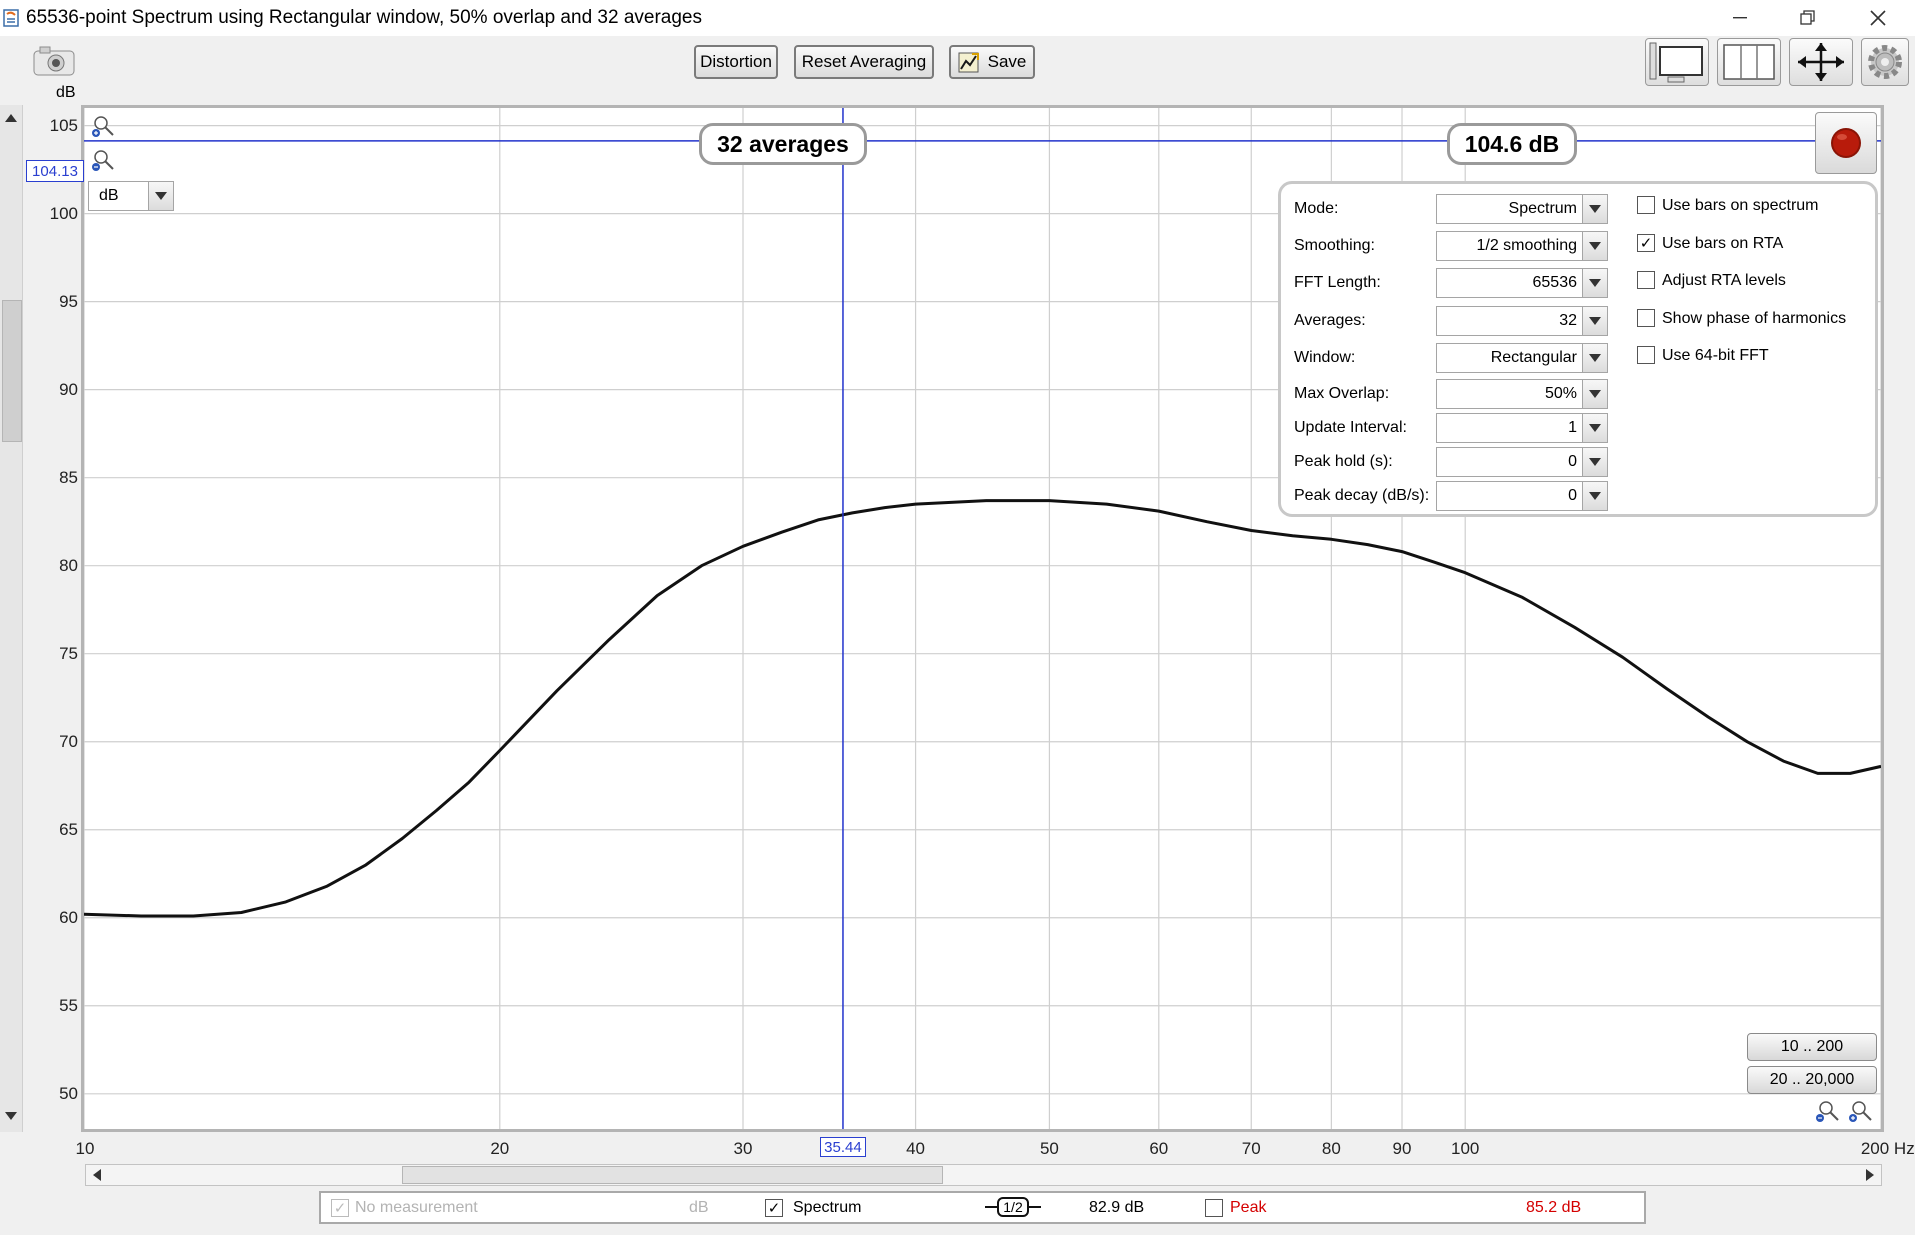  Describe the element at coordinates (1812, 1047) in the screenshot. I see `range-10-200-button: 10 .. 200` at that location.